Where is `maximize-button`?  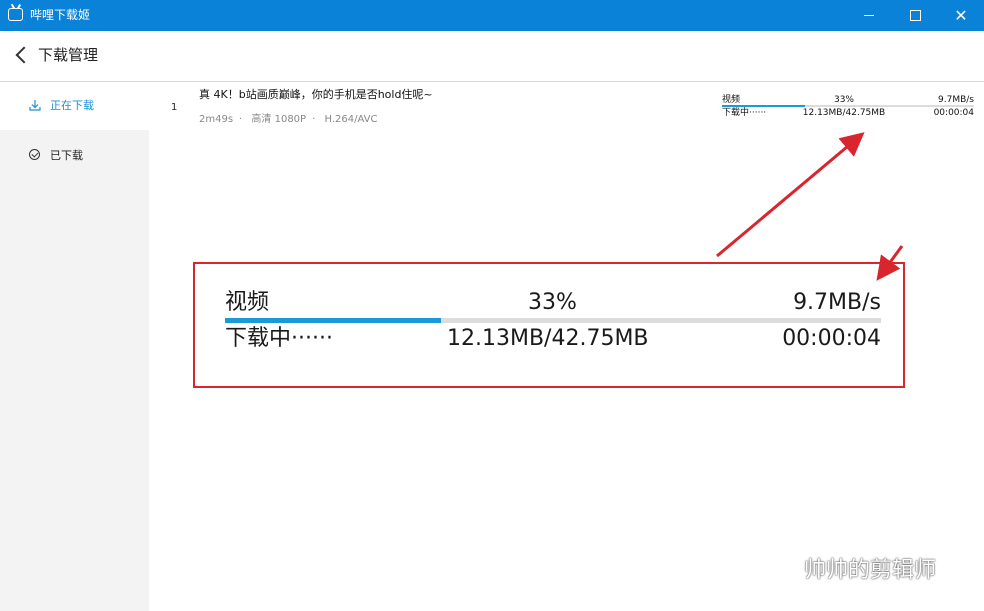 maximize-button is located at coordinates (915, 15).